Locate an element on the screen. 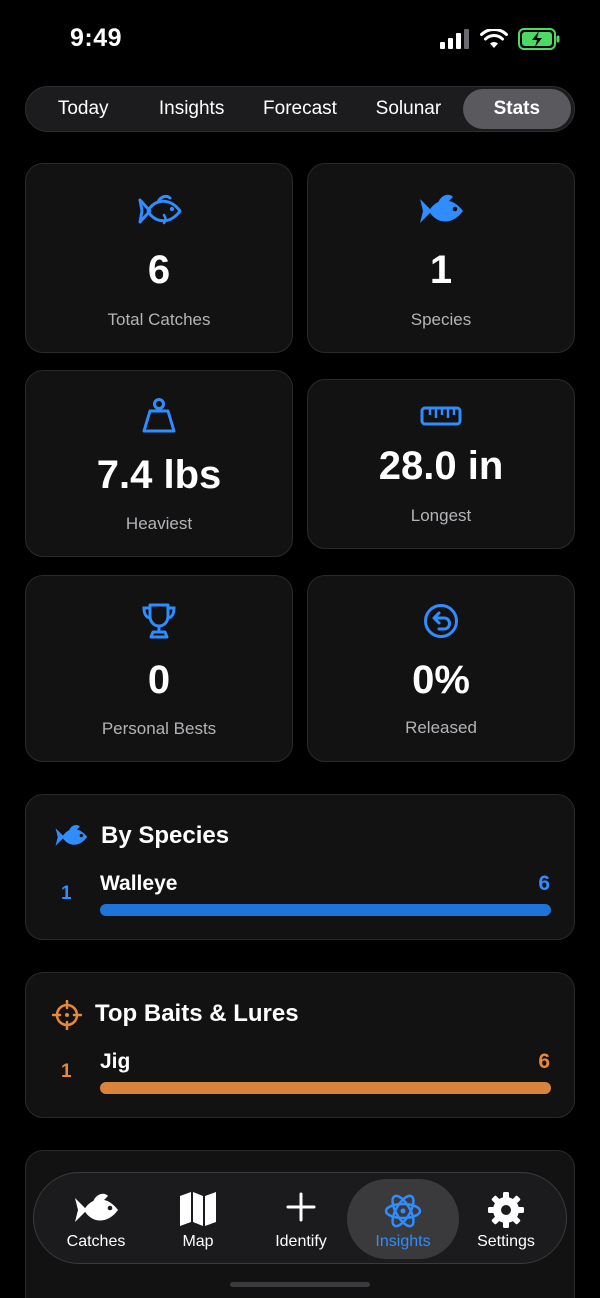  released-label: Released is located at coordinates (441, 727).